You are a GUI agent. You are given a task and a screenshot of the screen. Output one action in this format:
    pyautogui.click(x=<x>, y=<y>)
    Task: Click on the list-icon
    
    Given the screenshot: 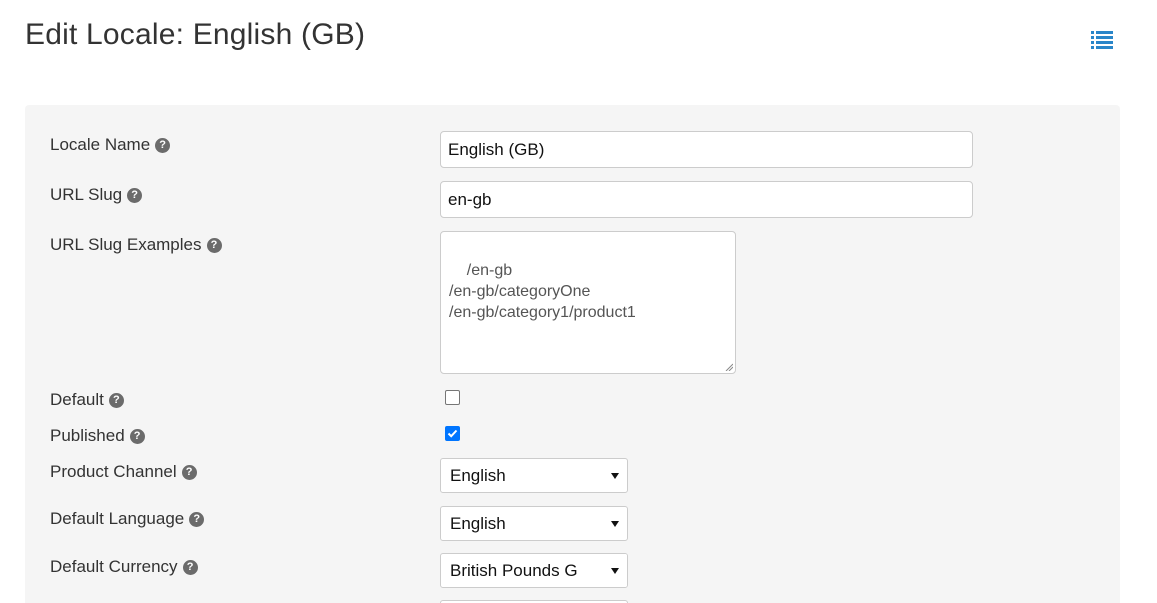 What is the action you would take?
    pyautogui.click(x=1102, y=40)
    